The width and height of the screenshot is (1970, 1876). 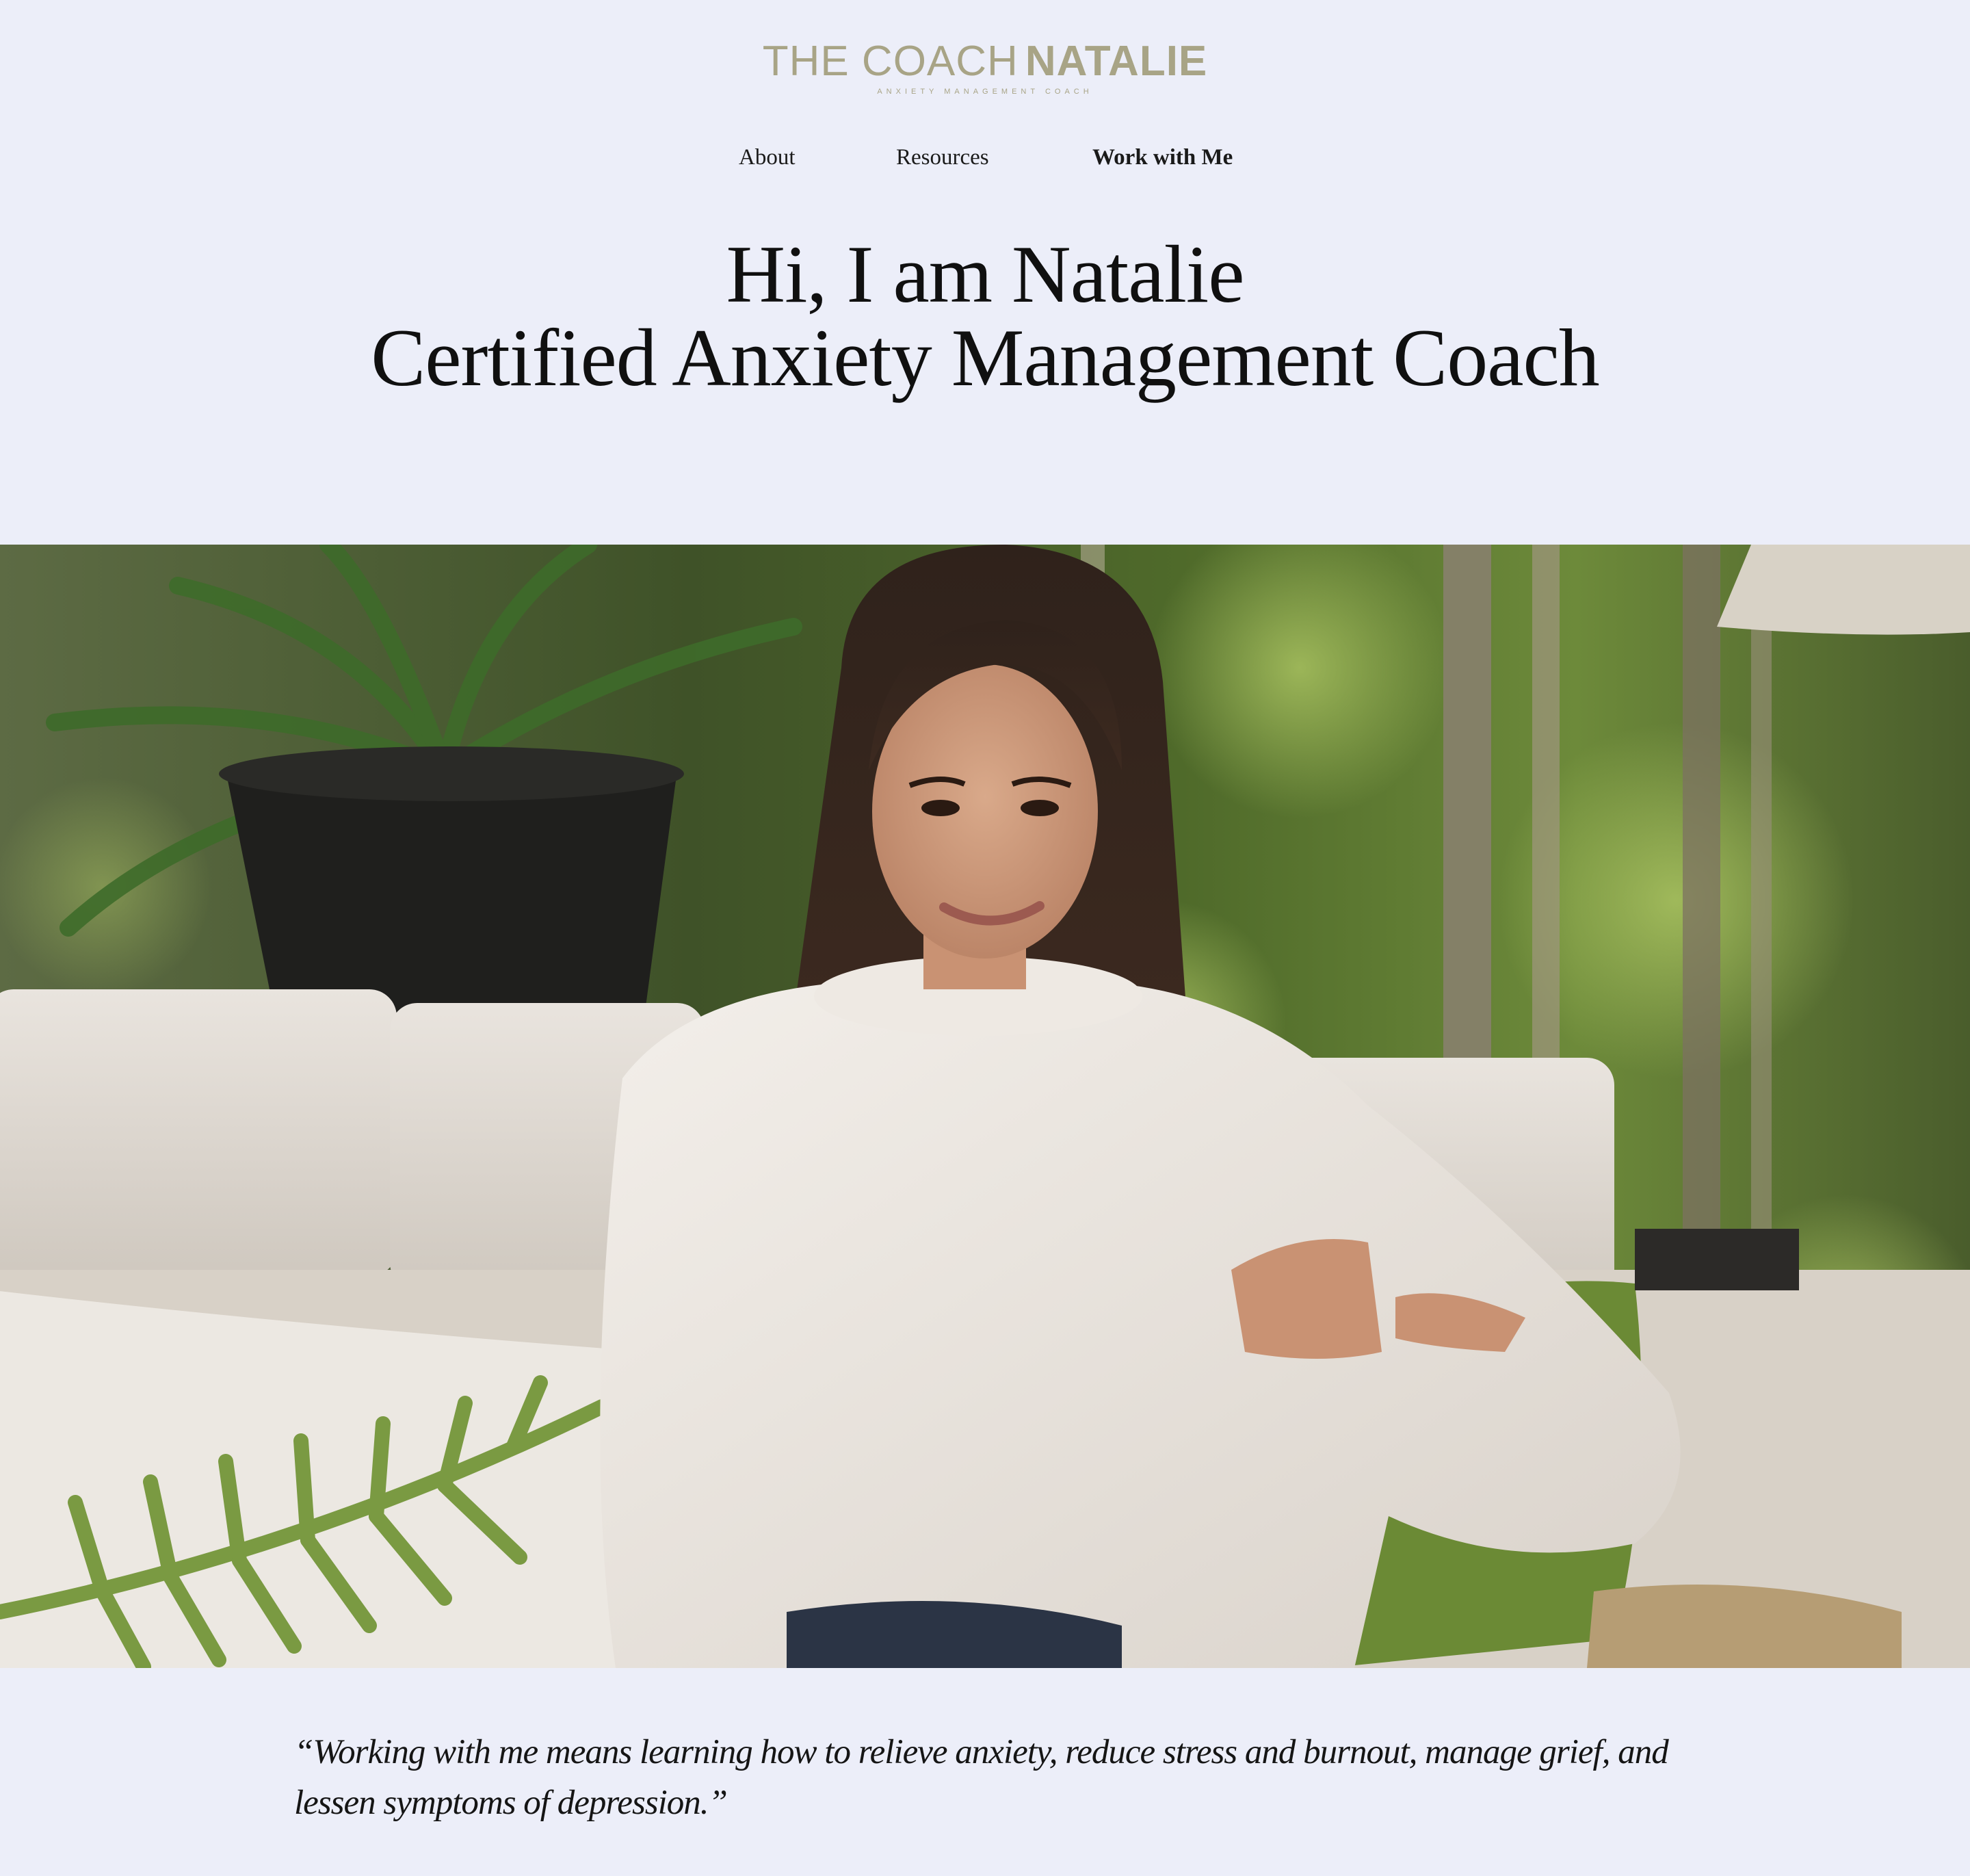 I want to click on nav-link-work-with-me: Work with Me, so click(x=1162, y=157).